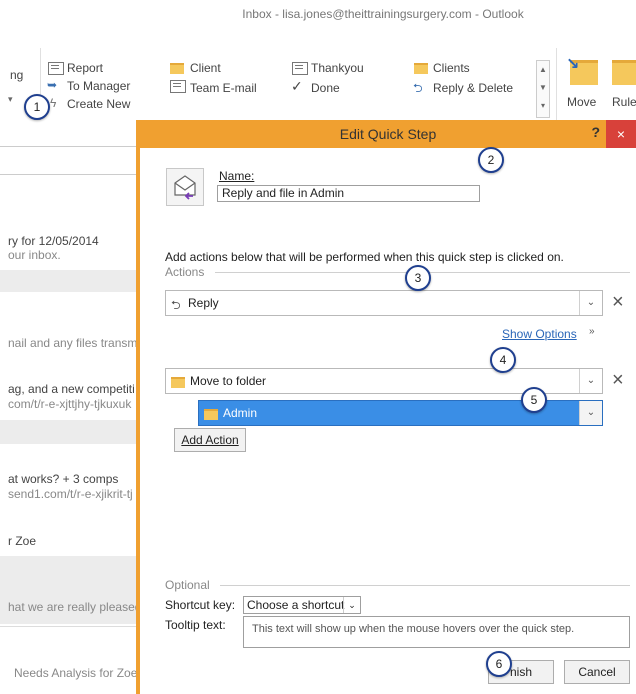  I want to click on callout-badge: 6, so click(499, 664).